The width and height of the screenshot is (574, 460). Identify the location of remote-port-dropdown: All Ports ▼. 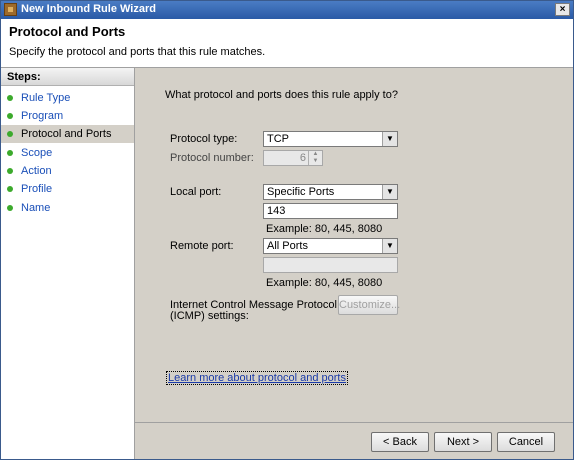
(330, 246).